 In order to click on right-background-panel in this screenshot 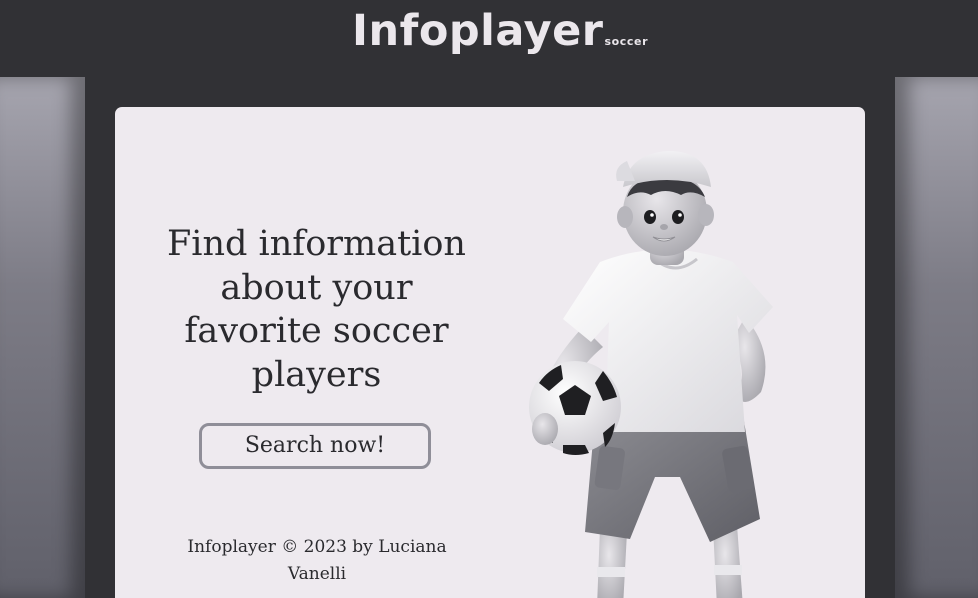, I will do `click(936, 337)`.